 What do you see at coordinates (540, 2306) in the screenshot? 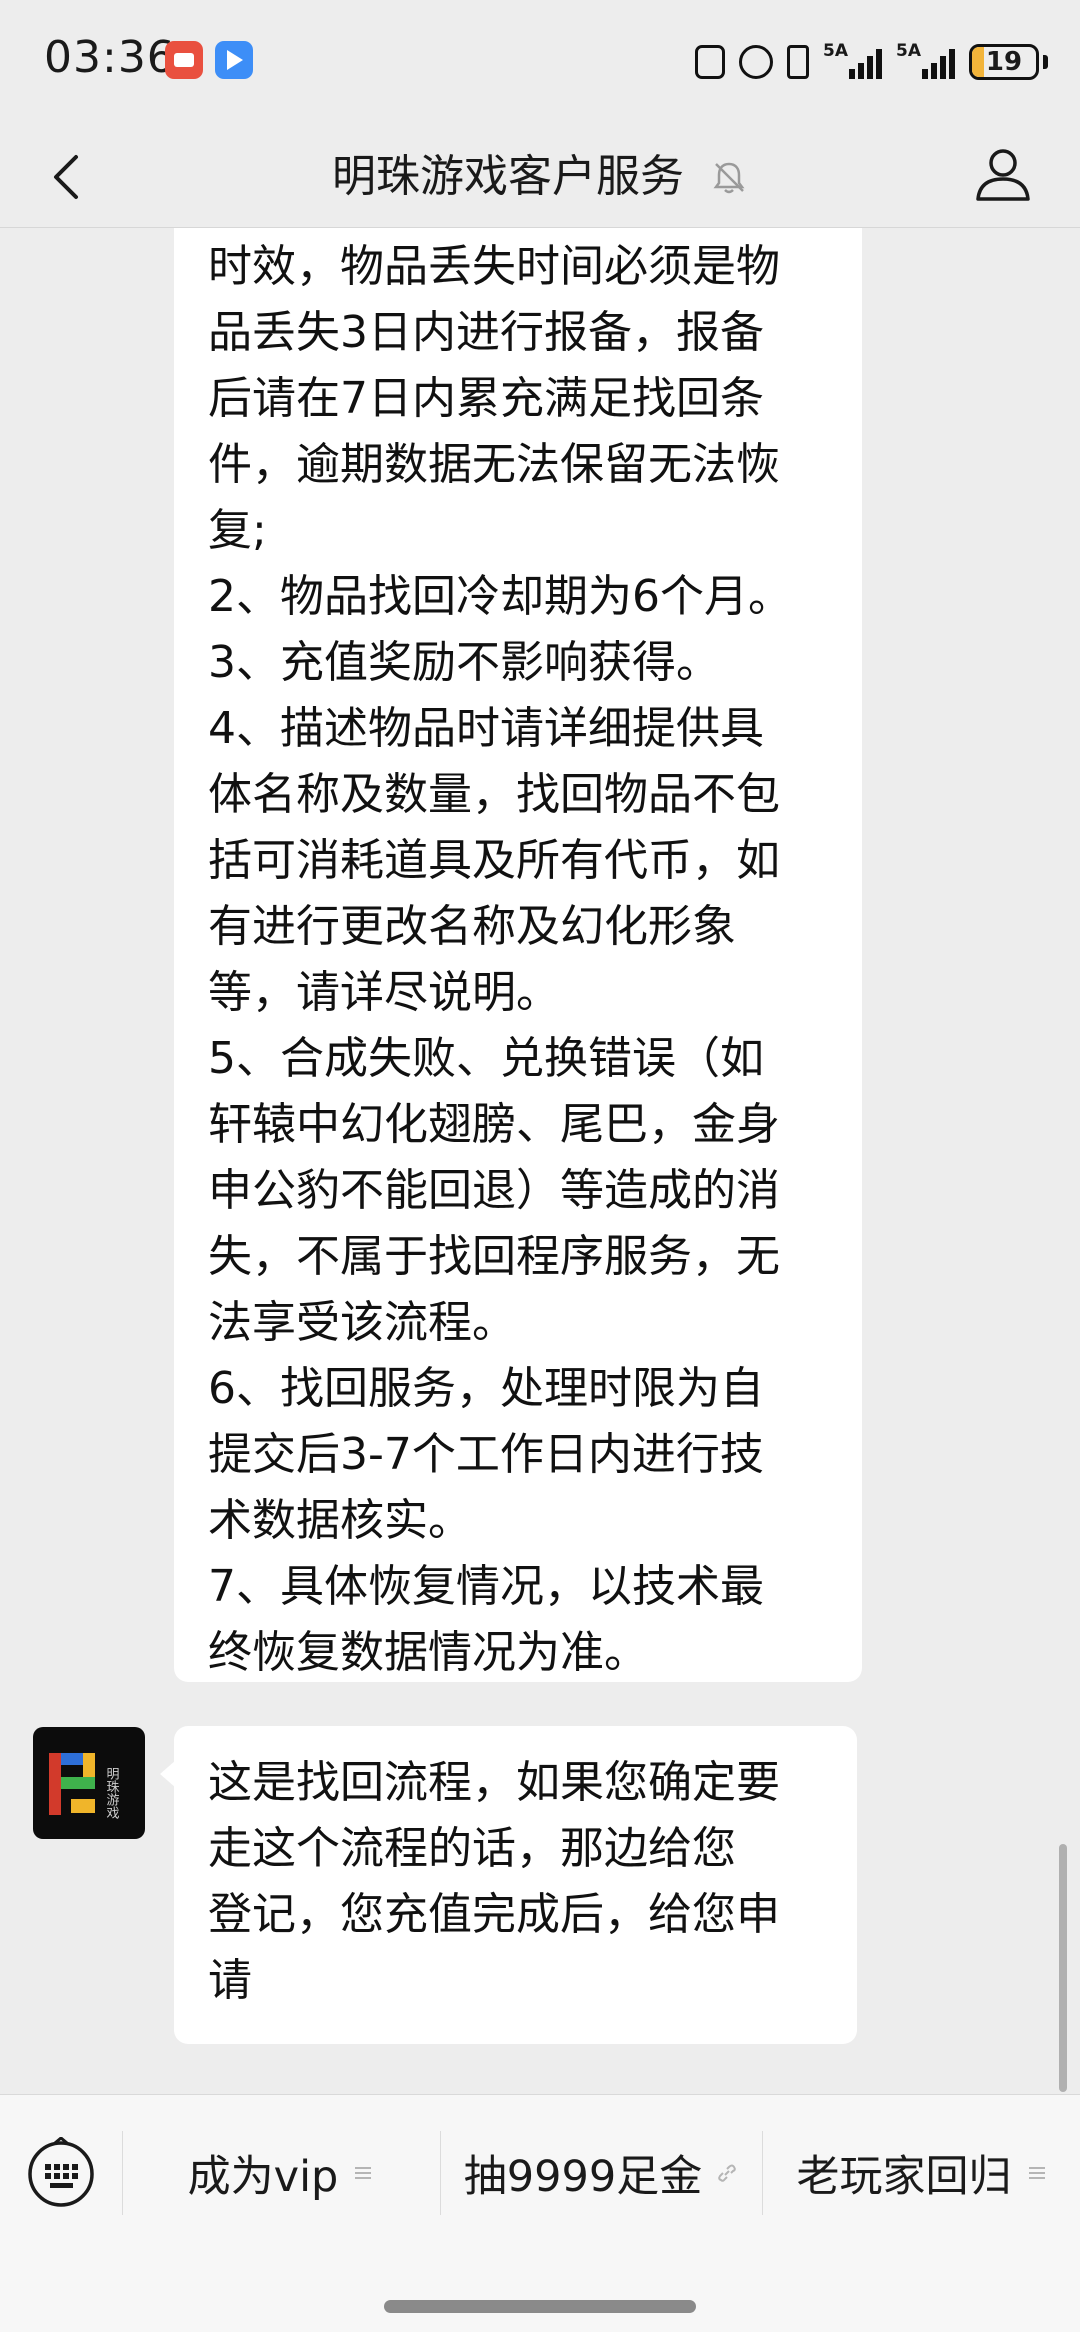
I see `home-indicator` at bounding box center [540, 2306].